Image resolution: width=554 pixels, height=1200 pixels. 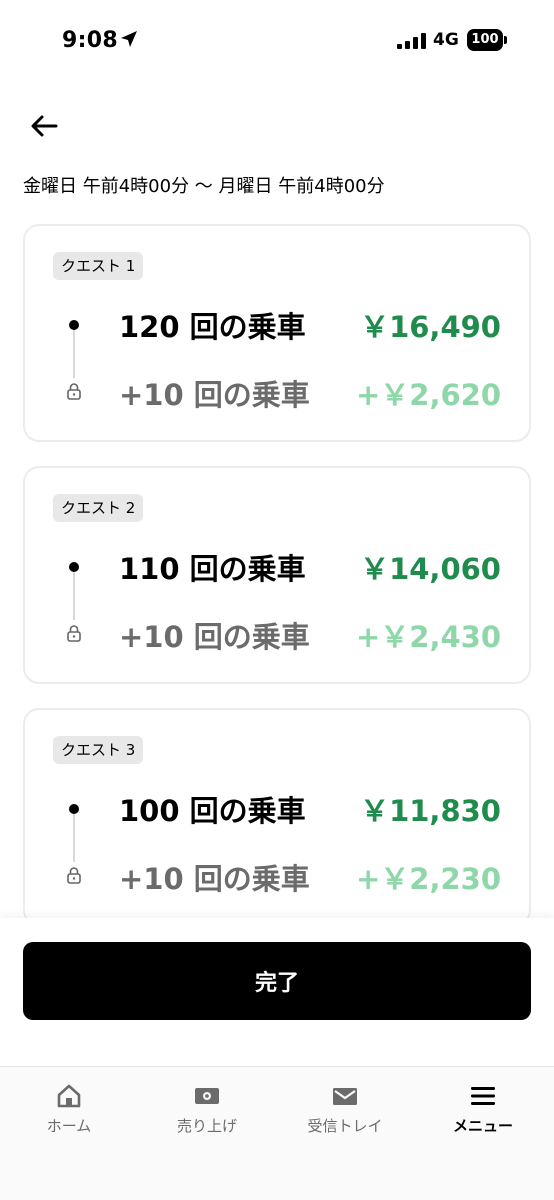 What do you see at coordinates (483, 1096) in the screenshot?
I see `menu-icon` at bounding box center [483, 1096].